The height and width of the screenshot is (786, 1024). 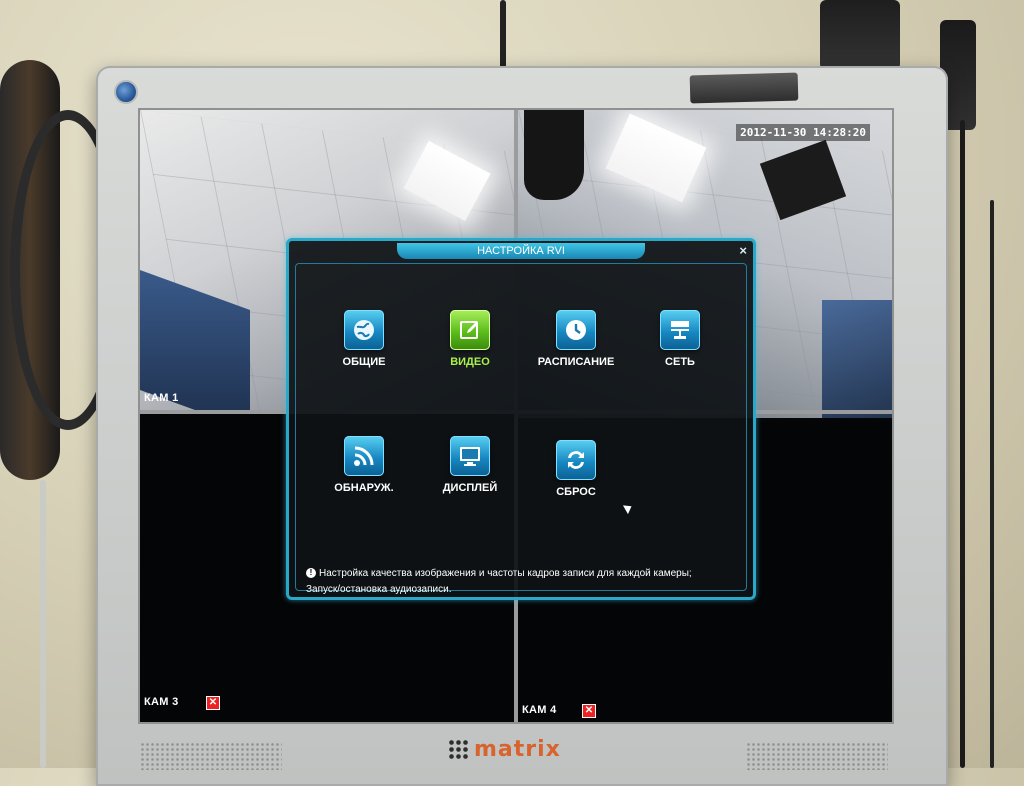 What do you see at coordinates (744, 88) in the screenshot?
I see `tape` at bounding box center [744, 88].